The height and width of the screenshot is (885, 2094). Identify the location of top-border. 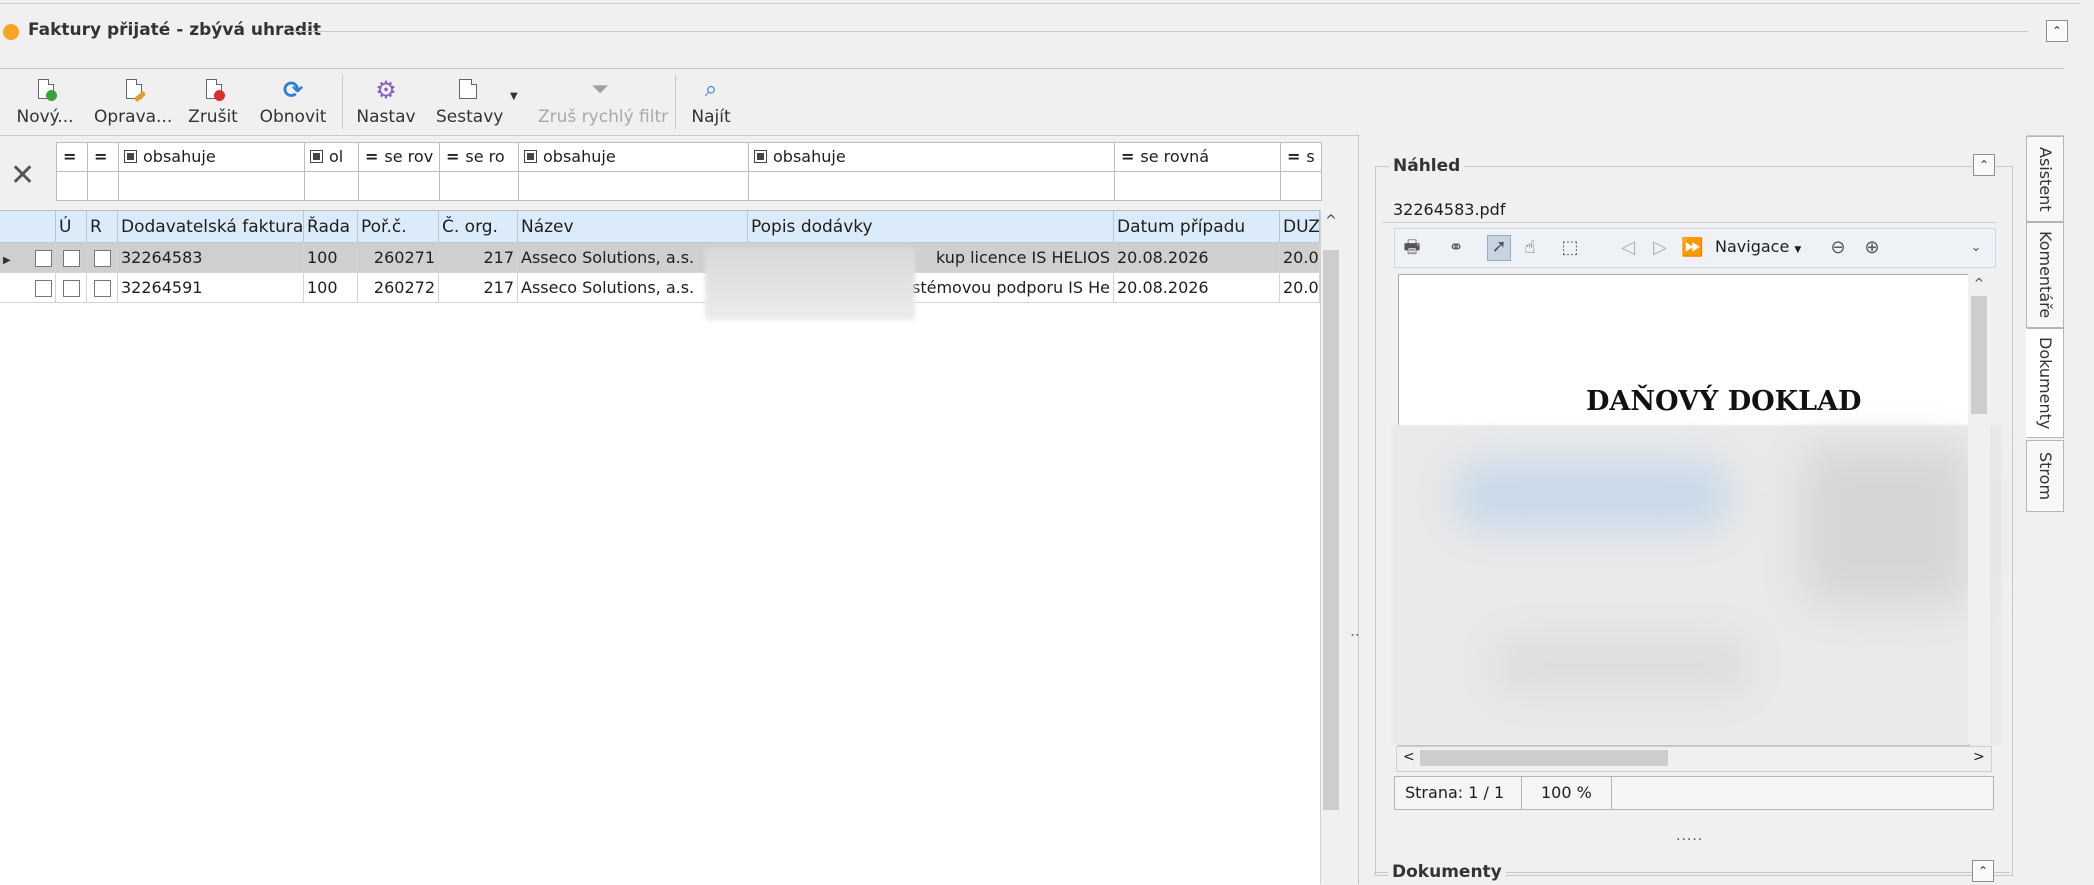
(1040, 2).